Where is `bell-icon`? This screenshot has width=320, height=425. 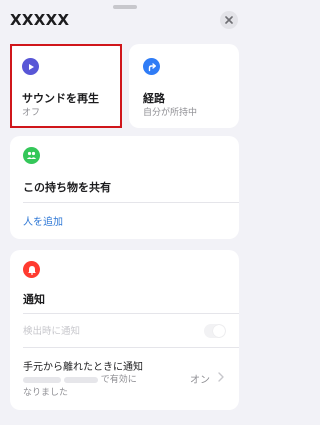
bell-icon is located at coordinates (31, 269).